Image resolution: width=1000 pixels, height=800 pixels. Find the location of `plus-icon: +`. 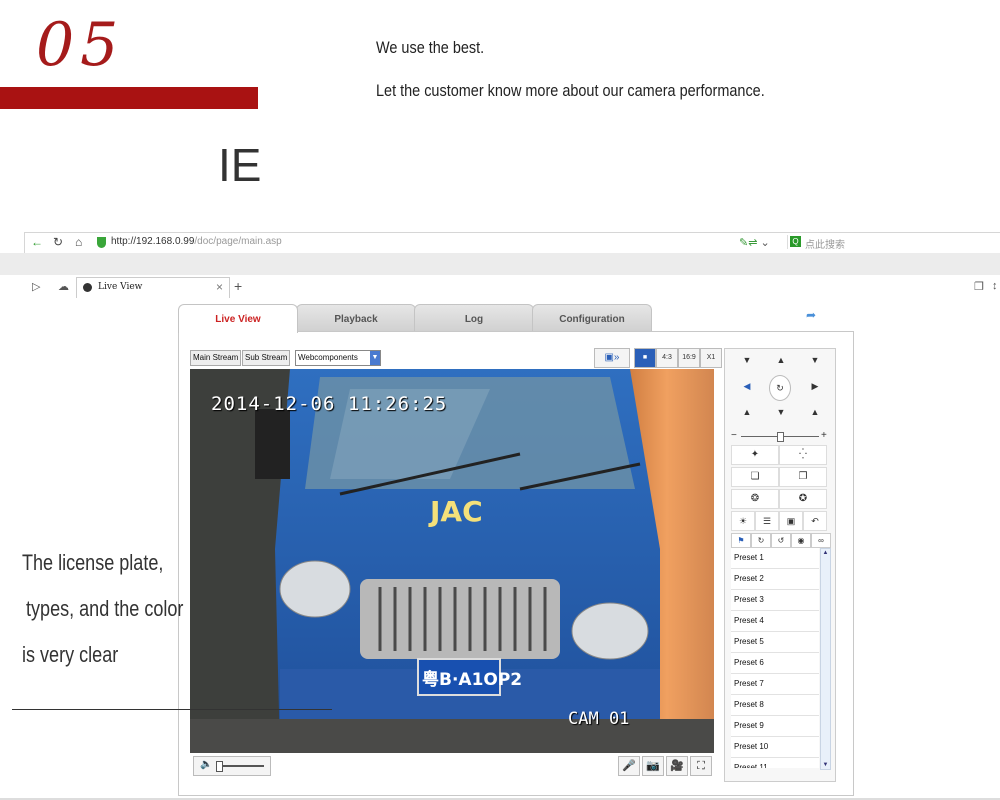

plus-icon: + is located at coordinates (824, 435).